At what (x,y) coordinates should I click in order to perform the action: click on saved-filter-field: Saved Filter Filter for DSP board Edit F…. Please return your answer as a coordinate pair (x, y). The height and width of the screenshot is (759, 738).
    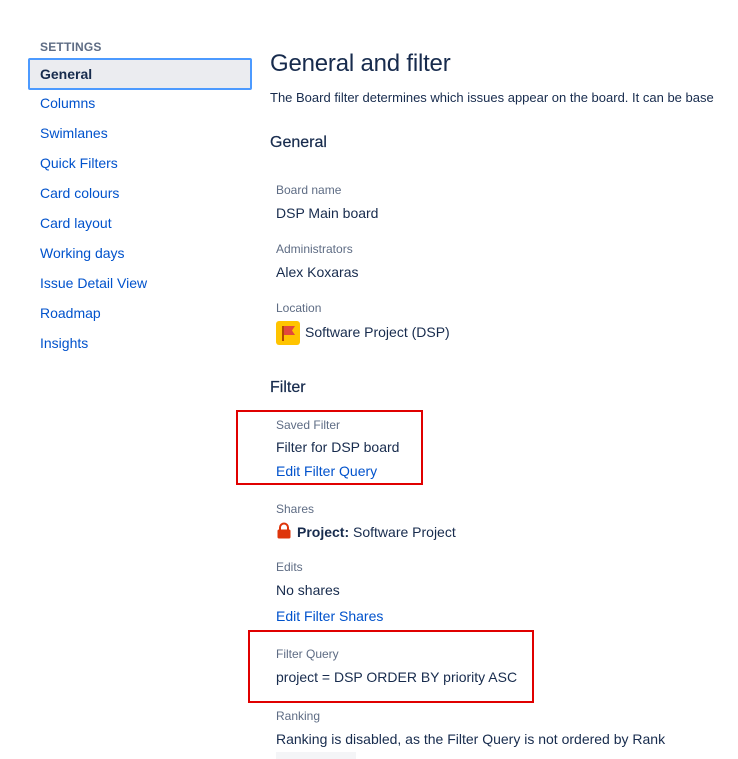
    Looking at the image, I should click on (337, 449).